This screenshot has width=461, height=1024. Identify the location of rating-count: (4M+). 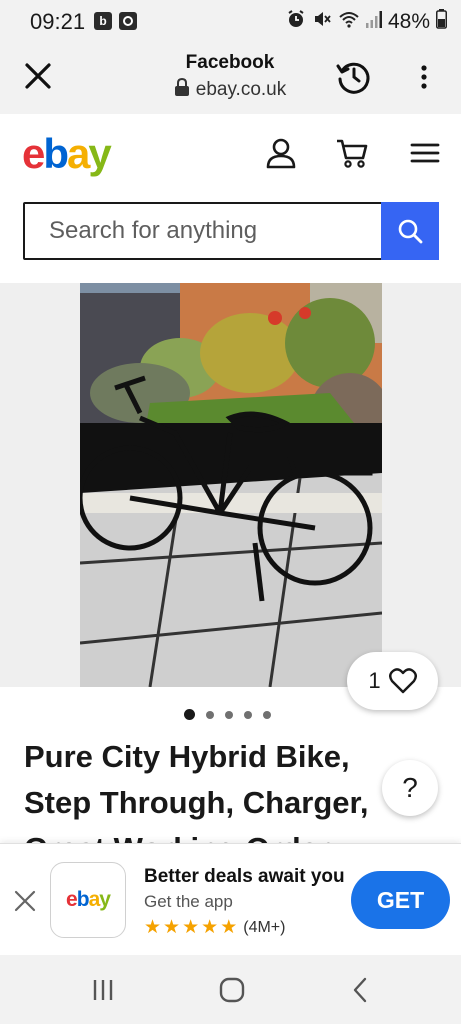
(264, 927).